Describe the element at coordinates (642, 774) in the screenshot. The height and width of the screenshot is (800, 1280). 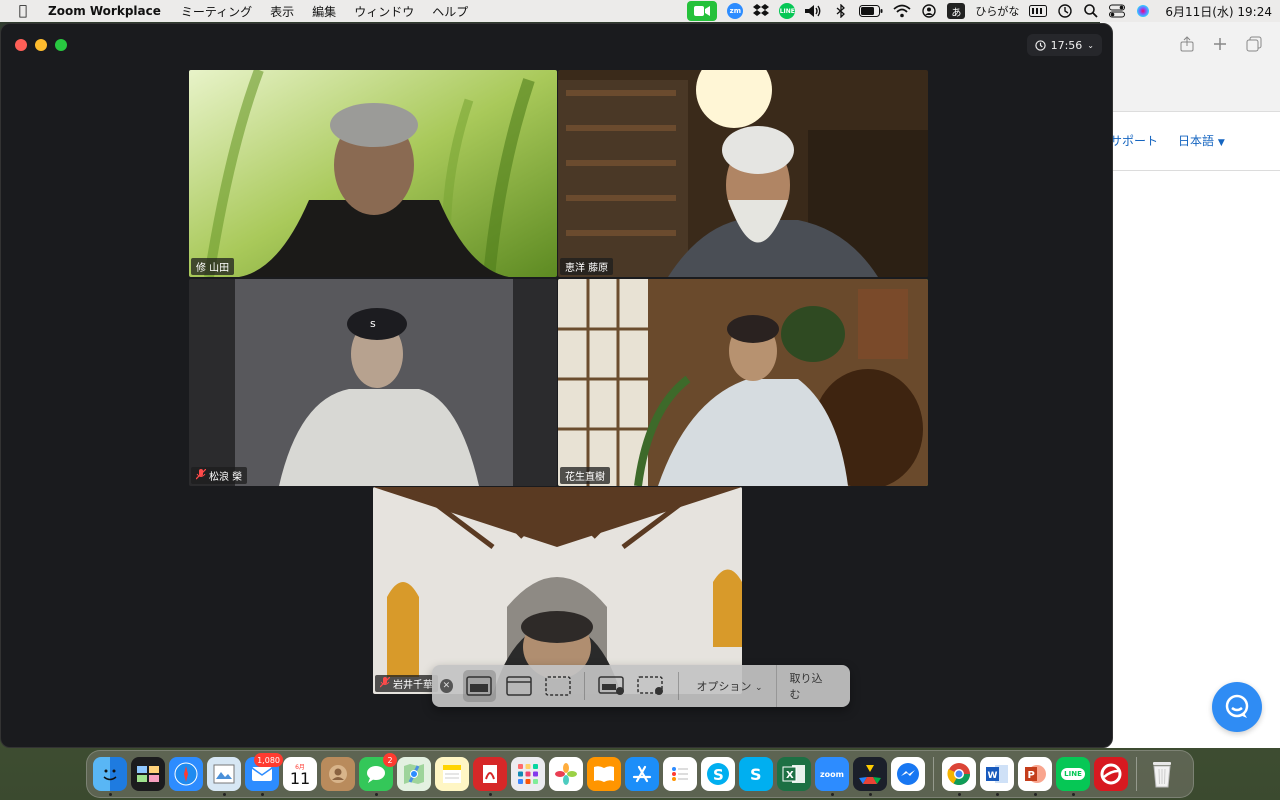
I see `app-store-icon` at that location.